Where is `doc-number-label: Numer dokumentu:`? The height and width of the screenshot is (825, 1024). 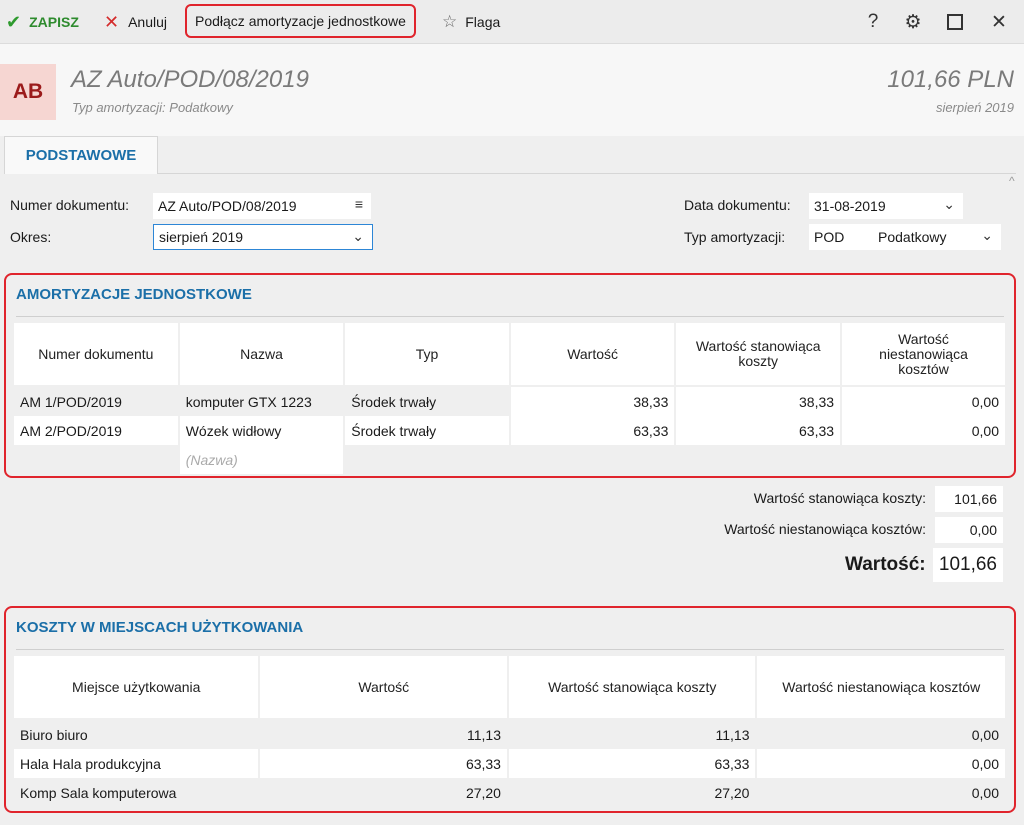
doc-number-label: Numer dokumentu: is located at coordinates (70, 205).